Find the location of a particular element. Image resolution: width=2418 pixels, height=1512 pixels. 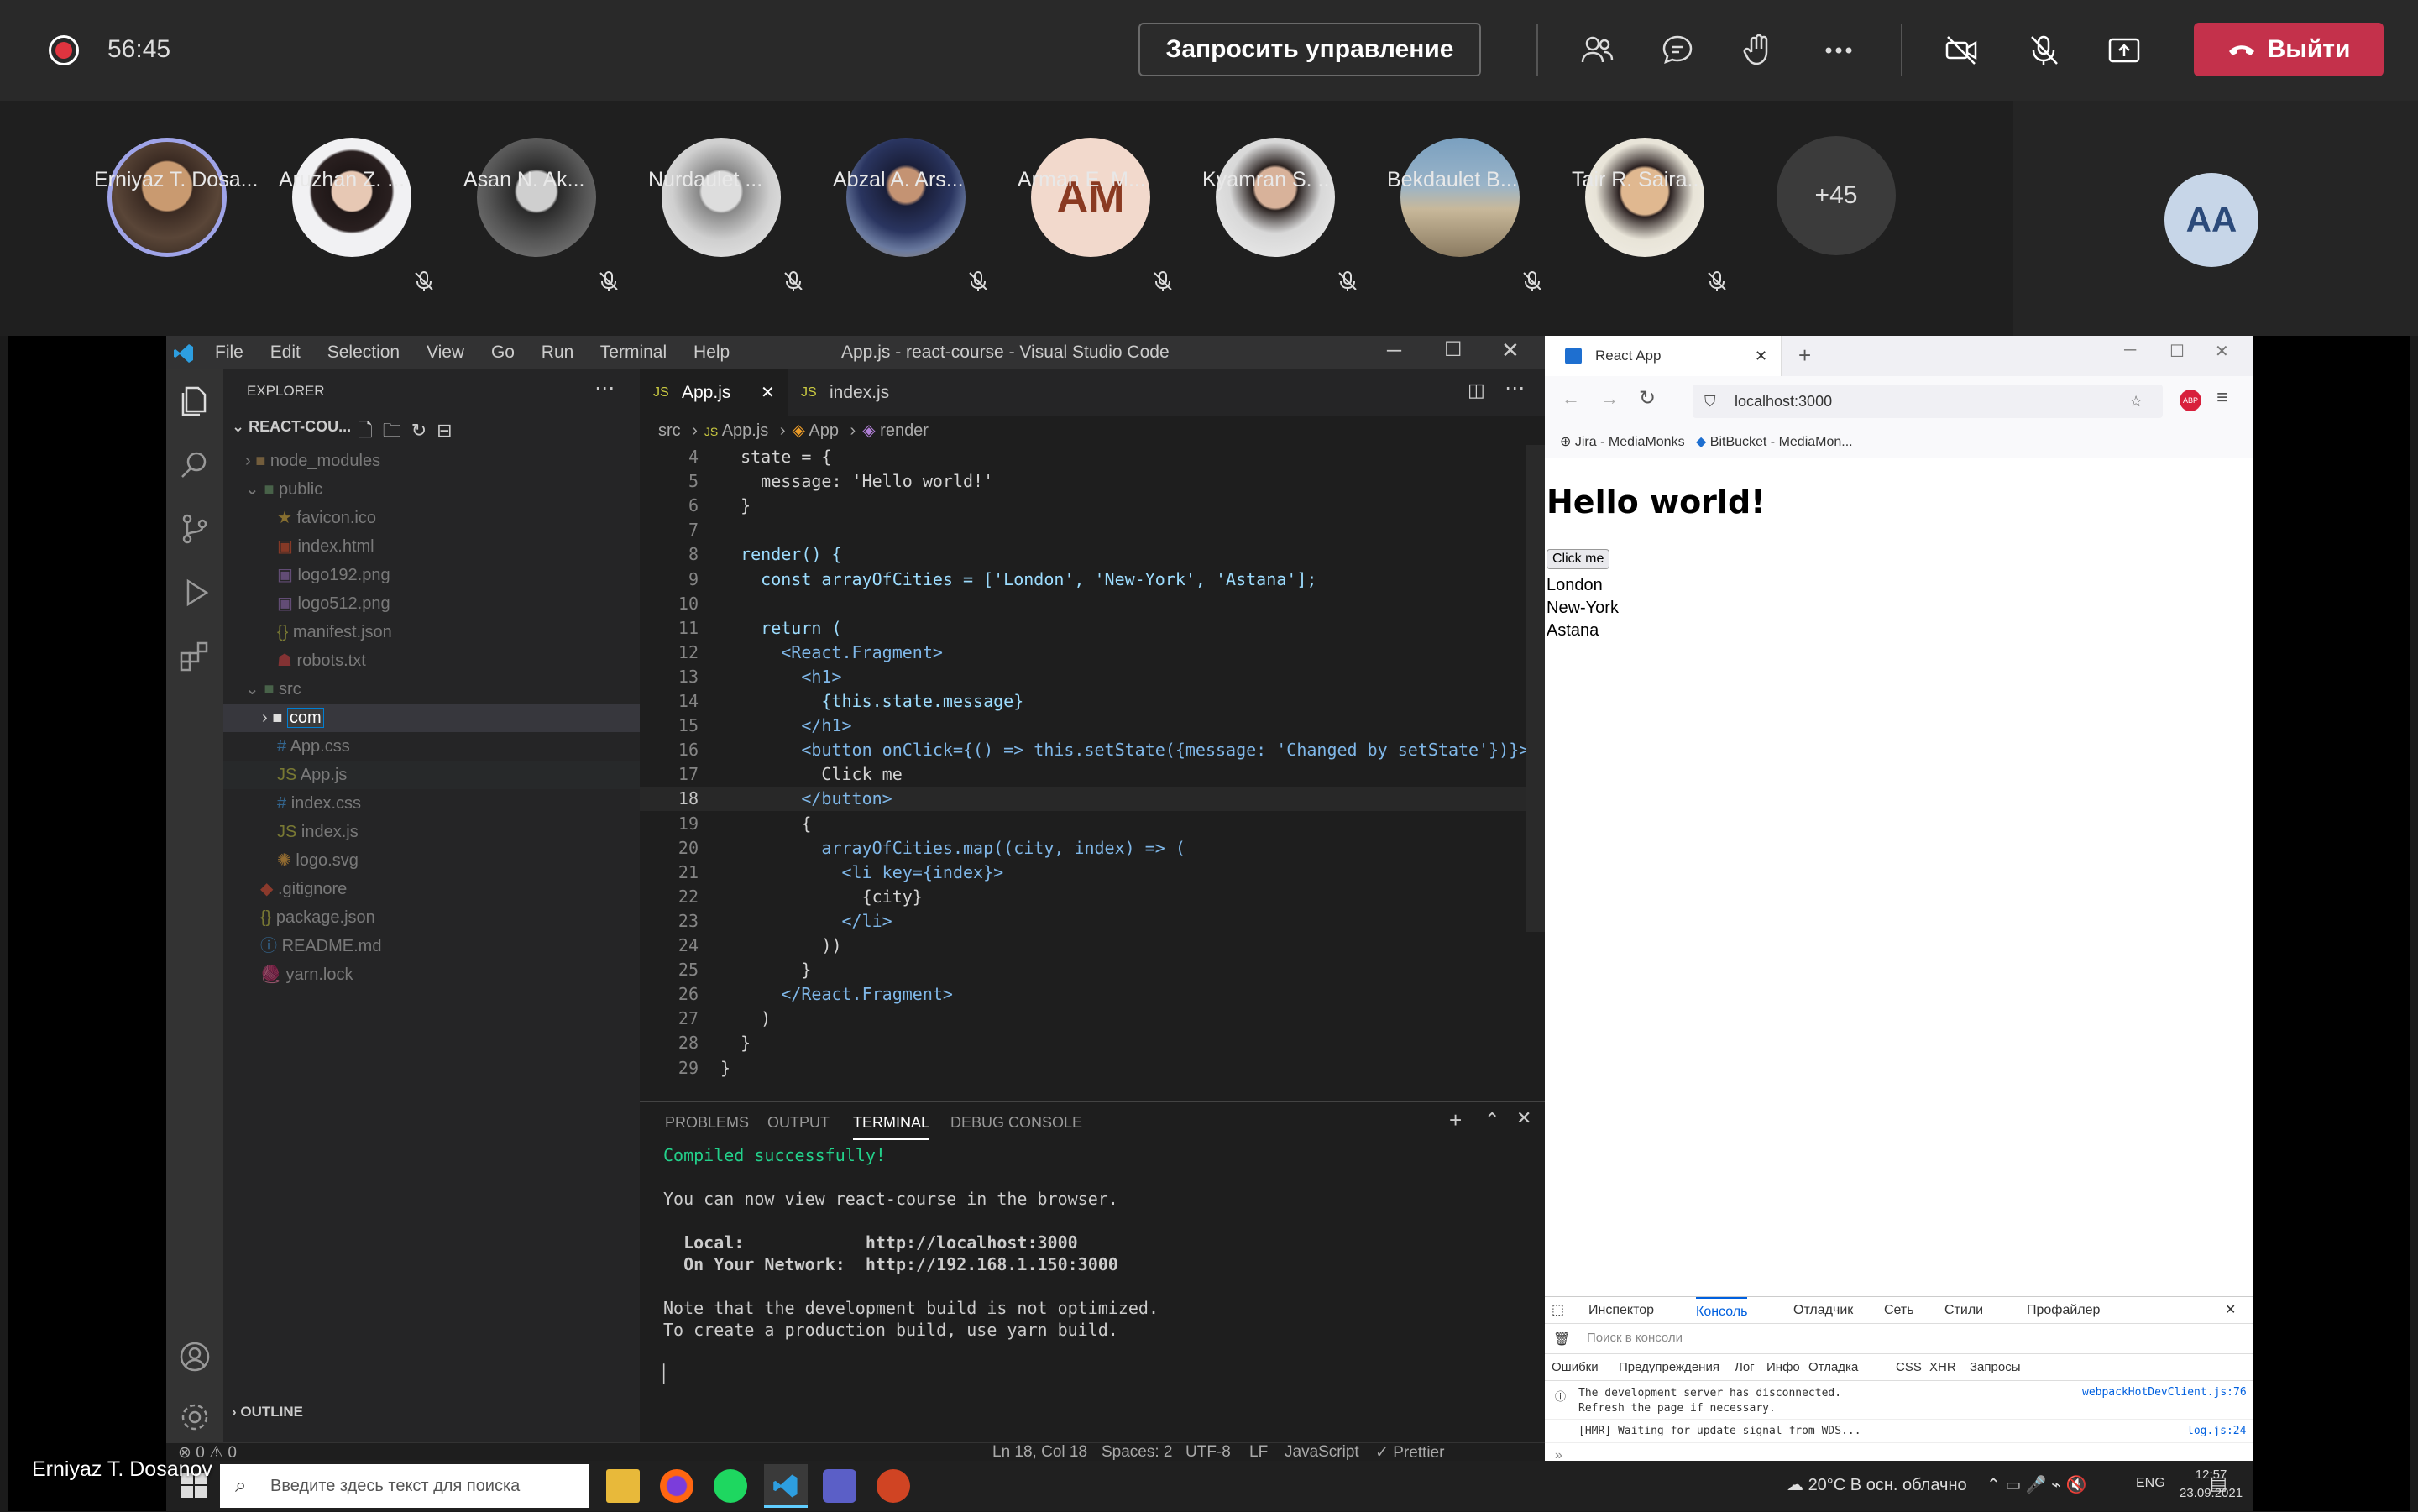

tree-item: ☗ robots.txt is located at coordinates (431, 660).